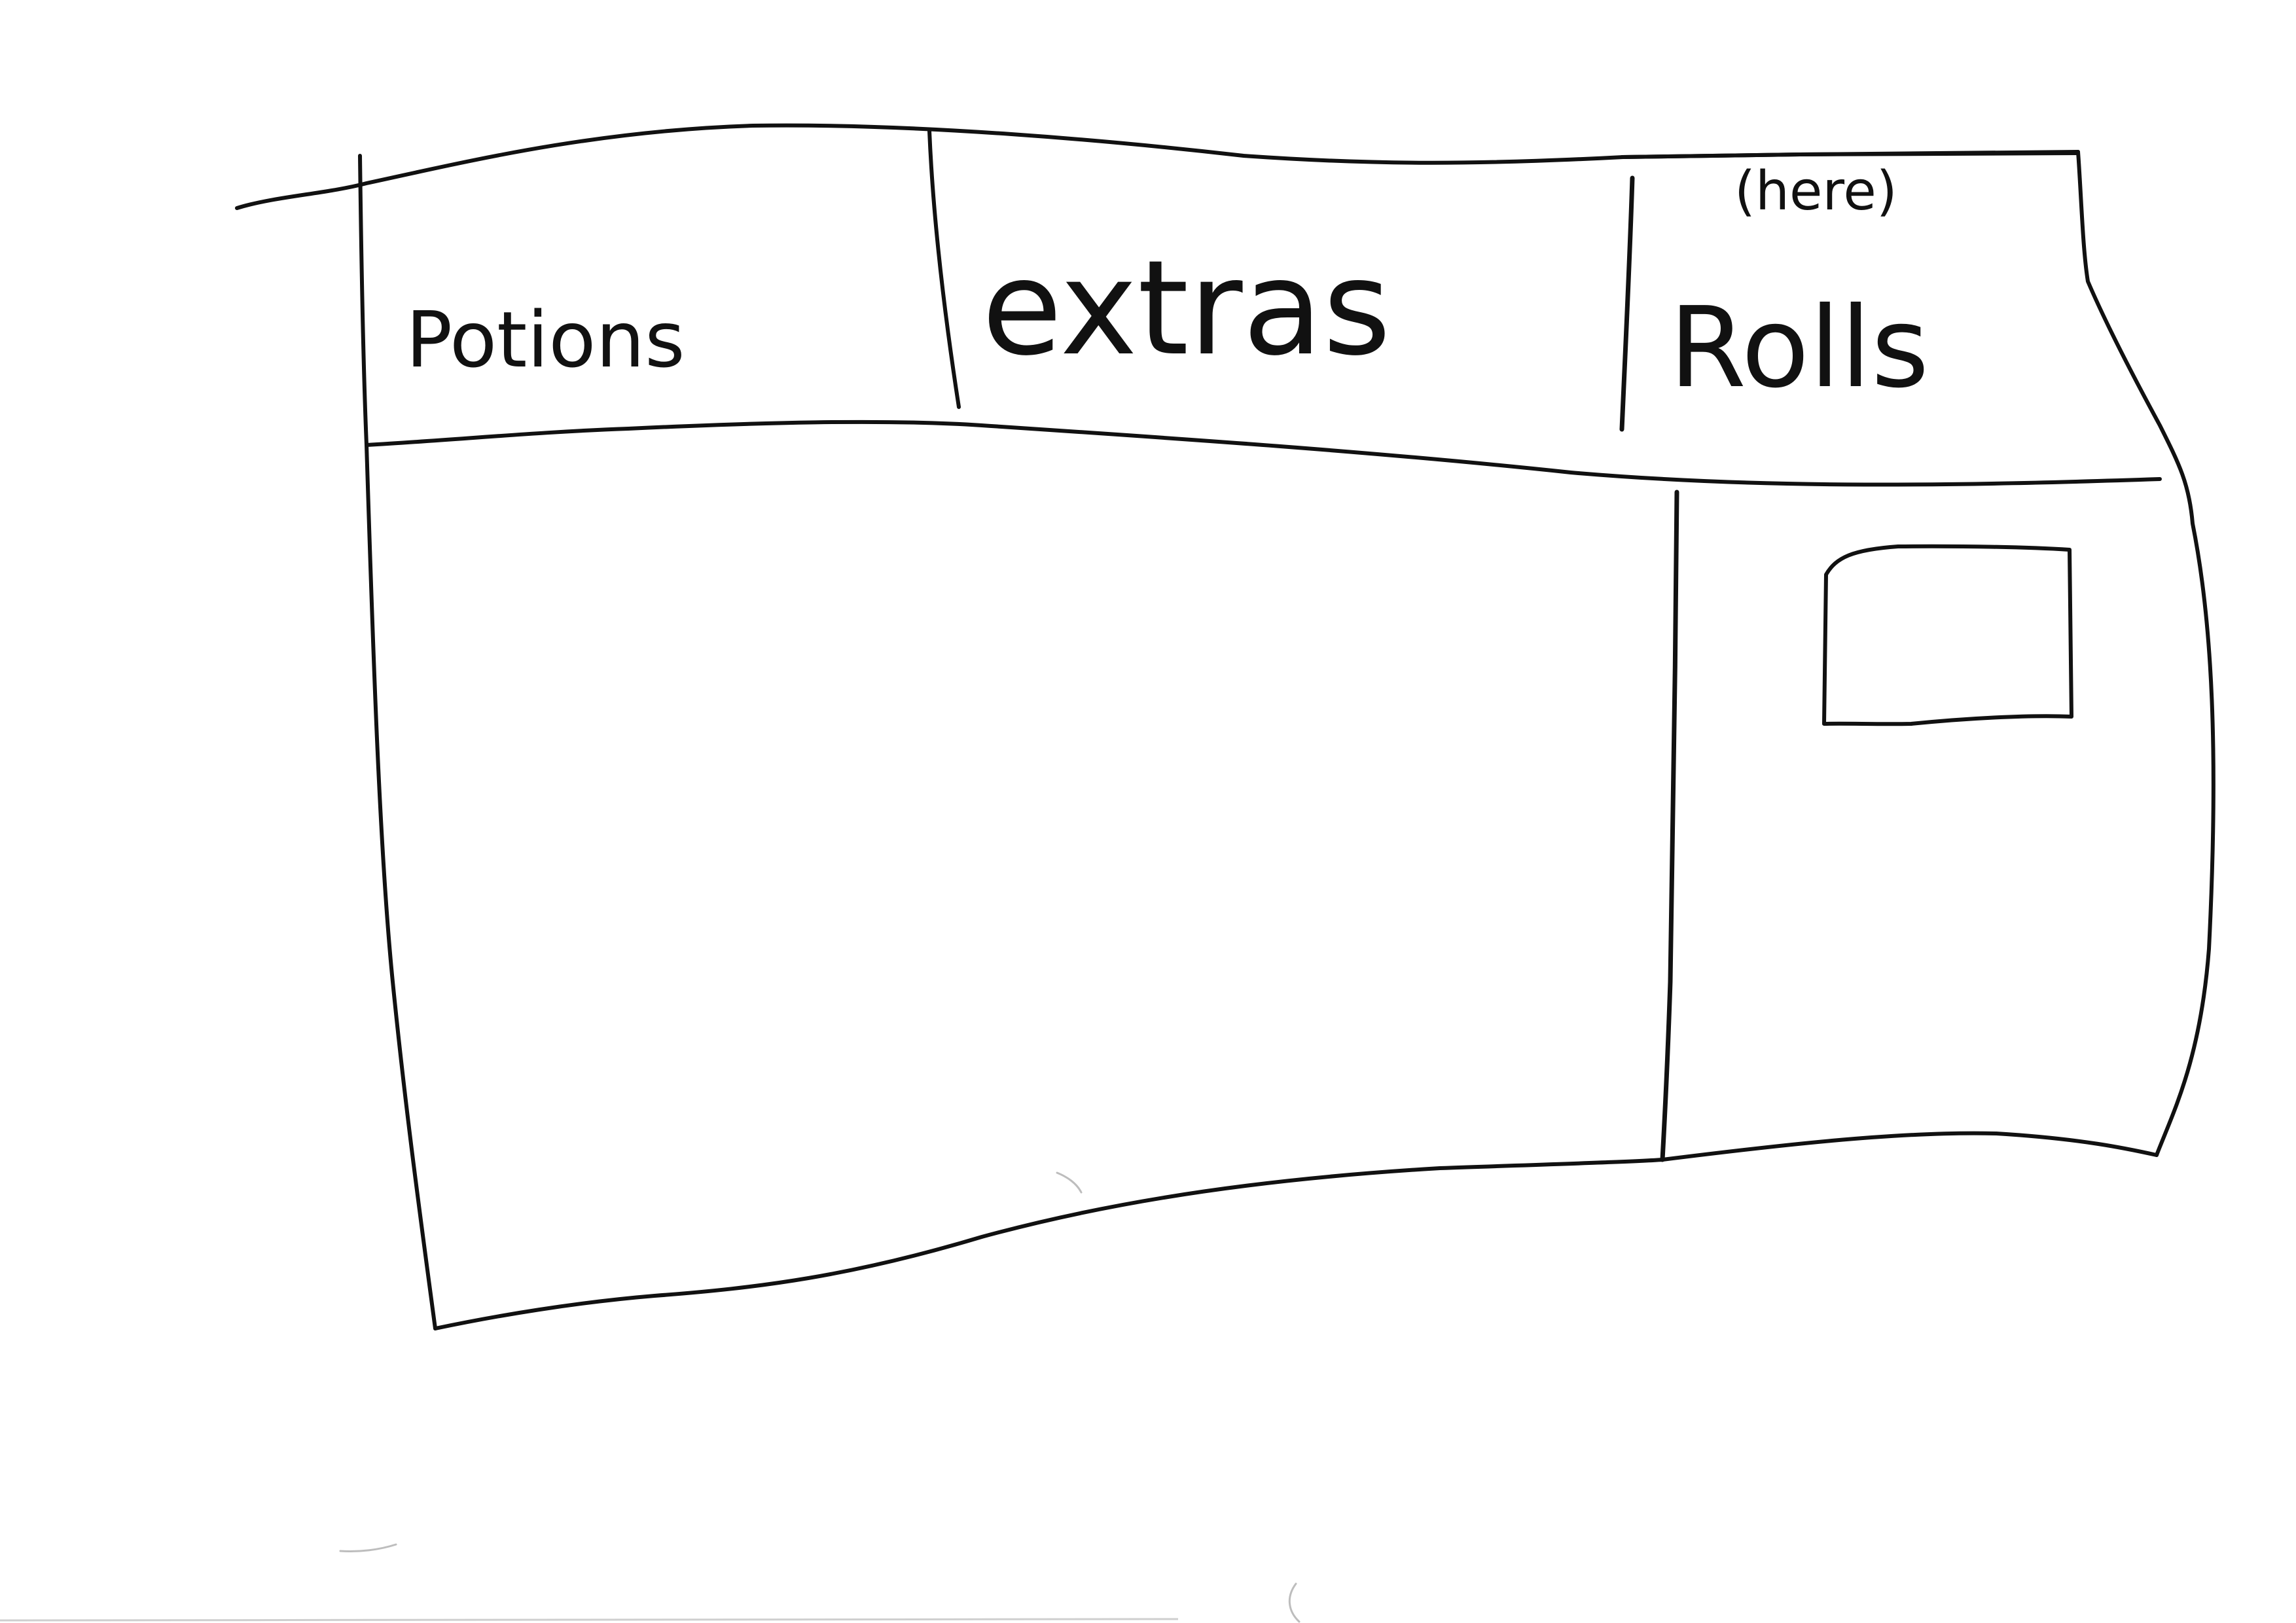  Describe the element at coordinates (1263, 453) in the screenshot. I see `header-divider` at that location.